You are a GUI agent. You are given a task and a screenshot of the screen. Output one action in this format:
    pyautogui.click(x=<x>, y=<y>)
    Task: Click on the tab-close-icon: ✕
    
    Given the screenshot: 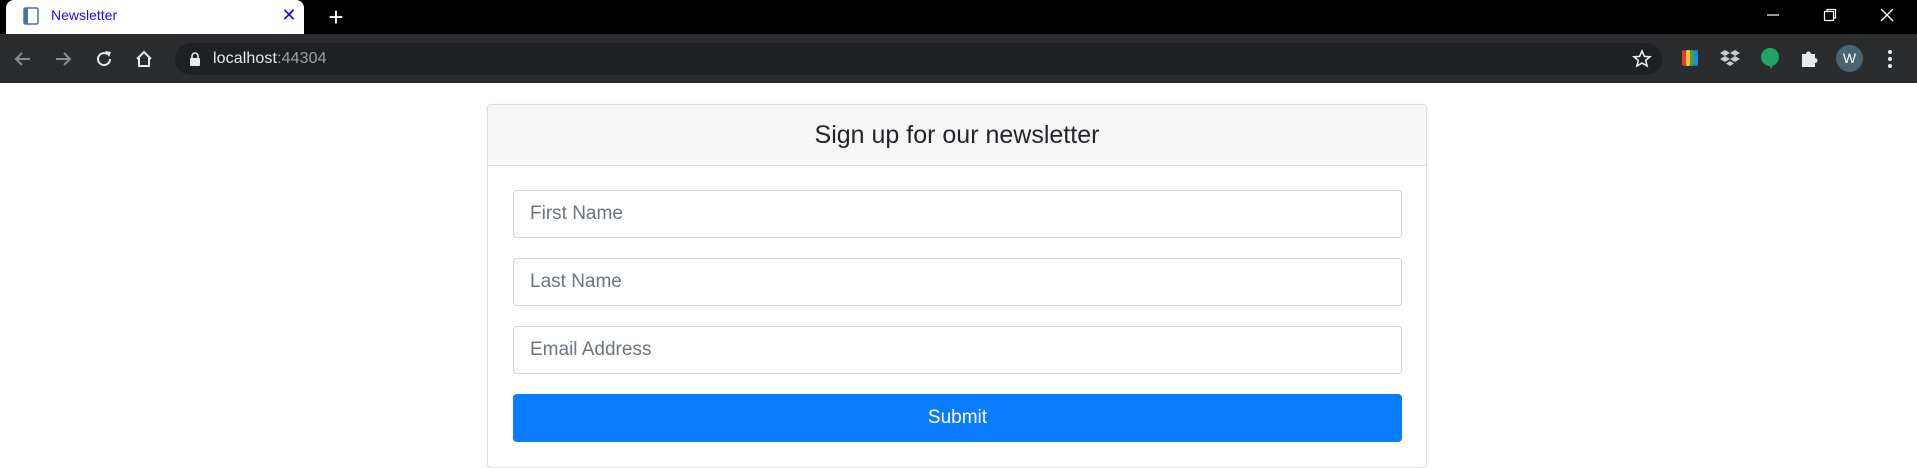 What is the action you would take?
    pyautogui.click(x=289, y=15)
    